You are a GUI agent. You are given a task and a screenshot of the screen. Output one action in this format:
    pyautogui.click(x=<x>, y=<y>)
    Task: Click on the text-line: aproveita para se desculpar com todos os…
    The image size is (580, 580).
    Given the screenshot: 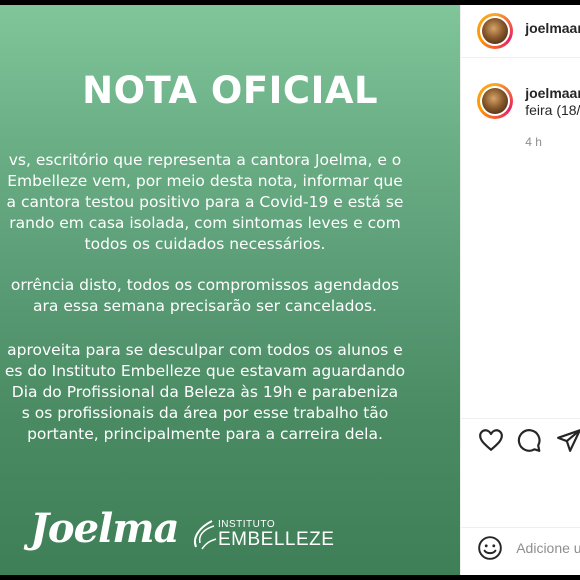 What is the action you would take?
    pyautogui.click(x=205, y=350)
    